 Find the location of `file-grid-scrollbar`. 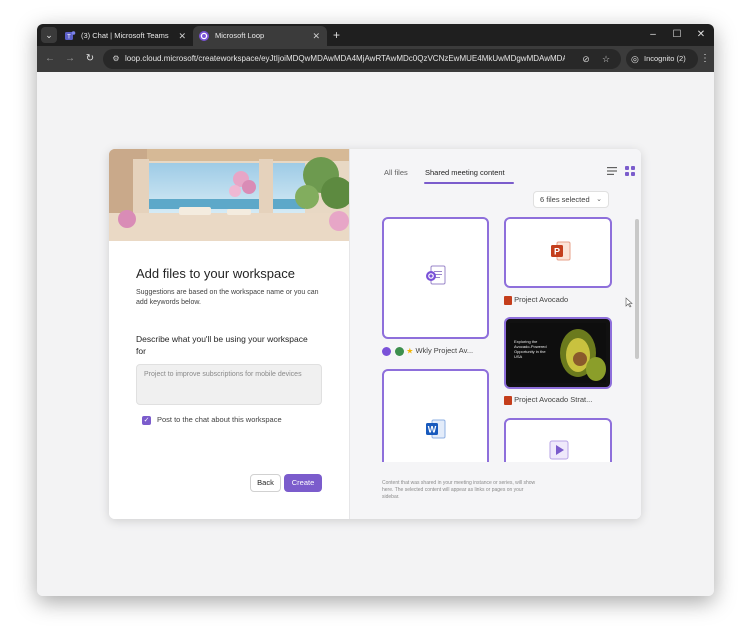

file-grid-scrollbar is located at coordinates (637, 340).